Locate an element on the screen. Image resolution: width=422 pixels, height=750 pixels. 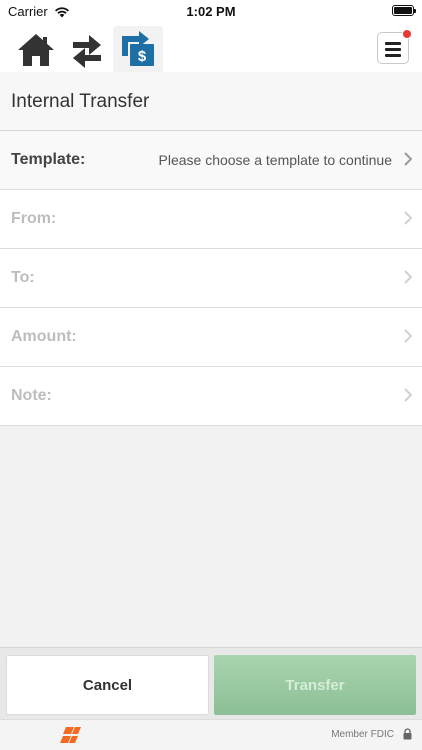
from-row: From: is located at coordinates (211, 219).